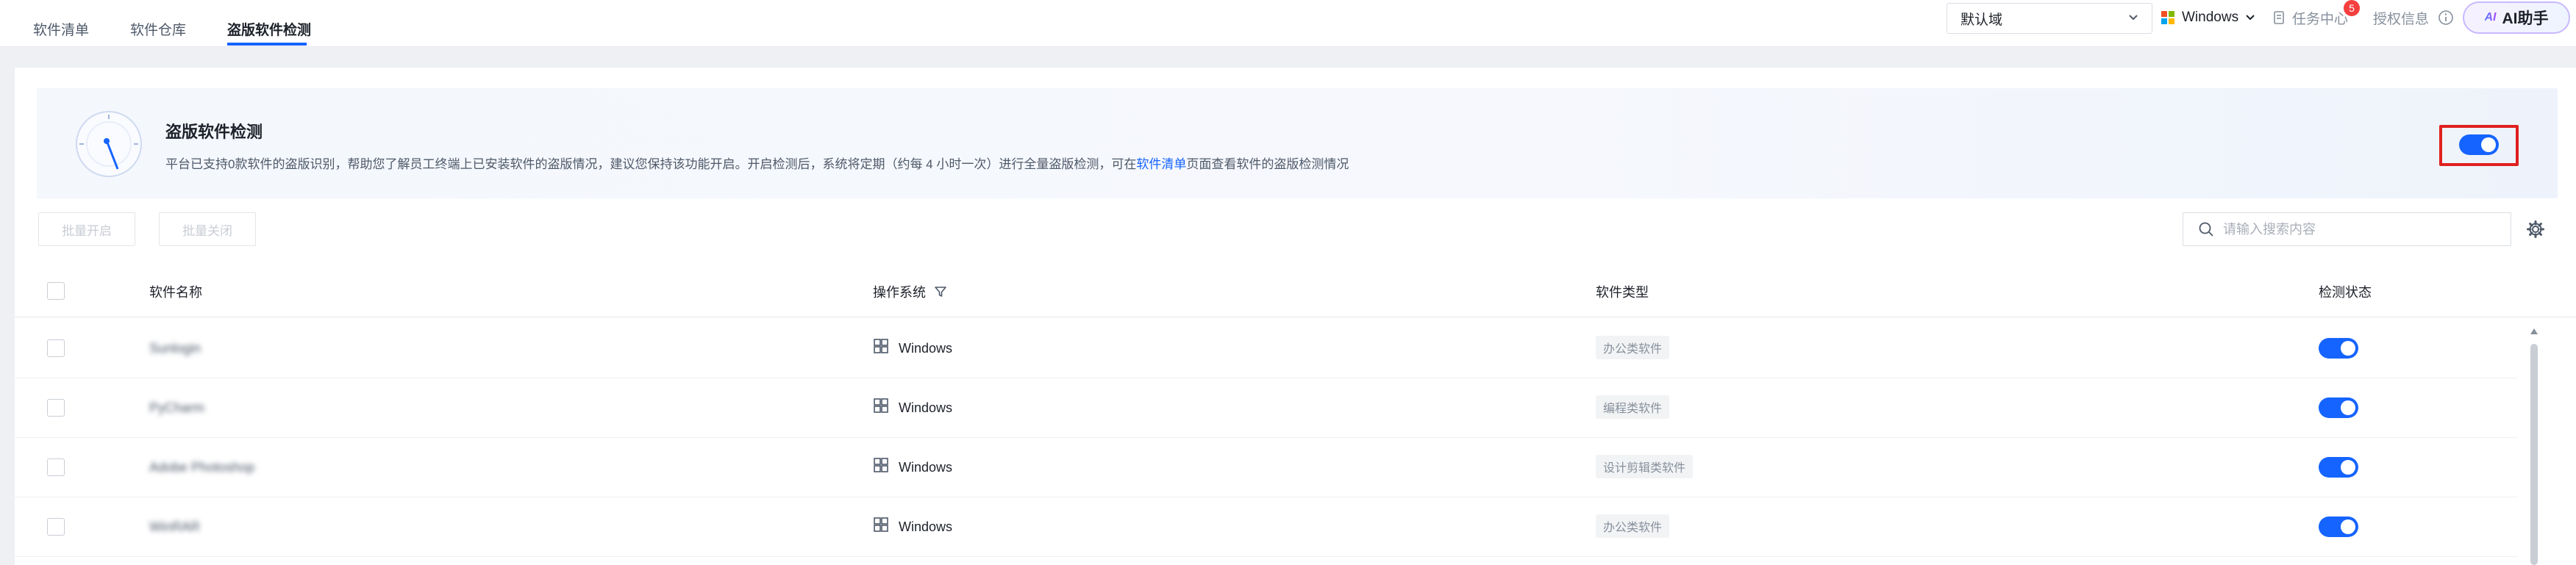 Image resolution: width=2576 pixels, height=565 pixels. Describe the element at coordinates (2167, 17) in the screenshot. I see `microsoft-logo-icon` at that location.